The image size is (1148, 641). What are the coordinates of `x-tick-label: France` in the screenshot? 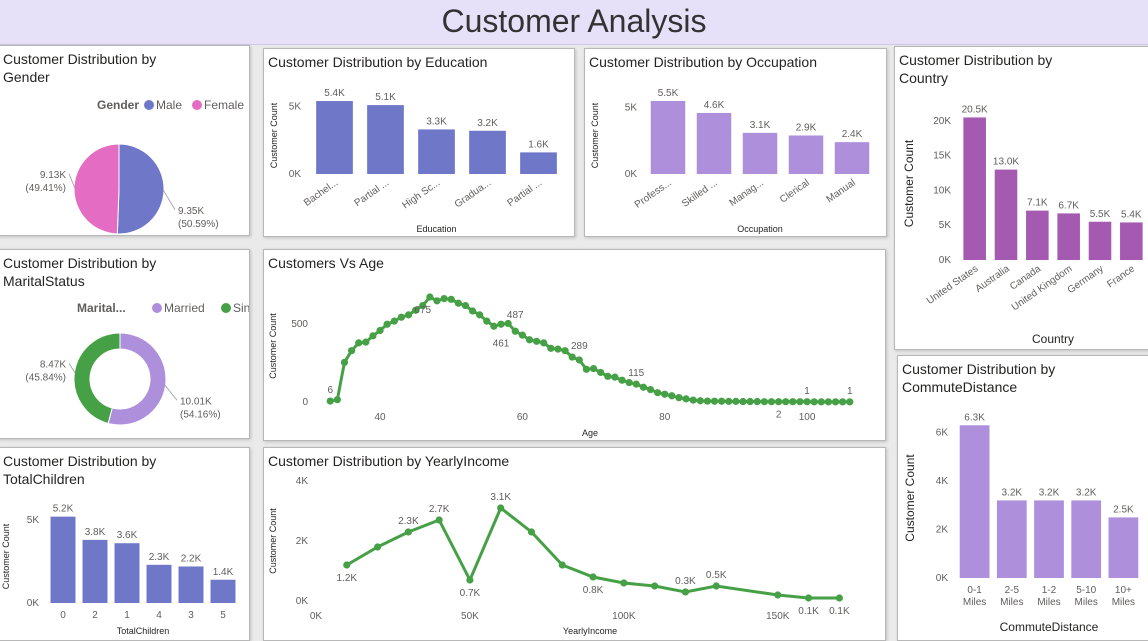 It's located at (1121, 276).